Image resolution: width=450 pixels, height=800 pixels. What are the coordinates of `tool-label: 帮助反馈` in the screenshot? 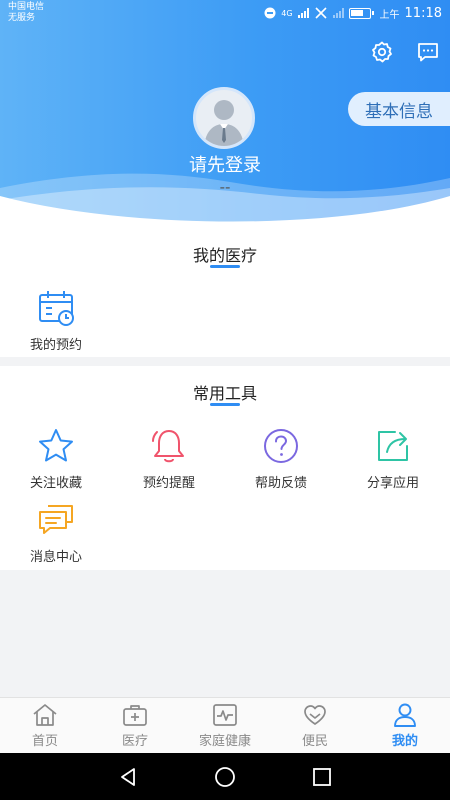 It's located at (280, 483).